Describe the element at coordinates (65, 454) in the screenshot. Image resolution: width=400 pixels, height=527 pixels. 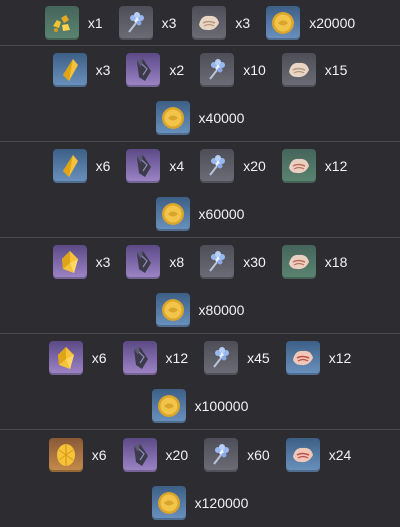
I see `gold-gem-icon` at that location.